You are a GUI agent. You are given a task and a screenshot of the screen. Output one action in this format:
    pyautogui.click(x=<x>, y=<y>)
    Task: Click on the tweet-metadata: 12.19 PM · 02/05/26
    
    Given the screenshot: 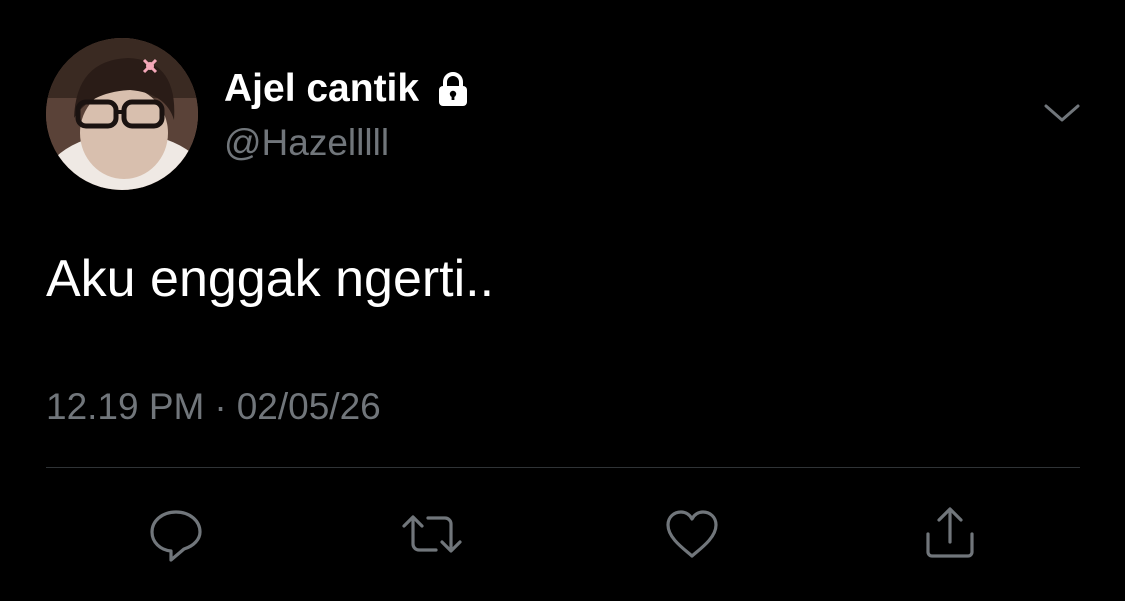 What is the action you would take?
    pyautogui.click(x=213, y=407)
    